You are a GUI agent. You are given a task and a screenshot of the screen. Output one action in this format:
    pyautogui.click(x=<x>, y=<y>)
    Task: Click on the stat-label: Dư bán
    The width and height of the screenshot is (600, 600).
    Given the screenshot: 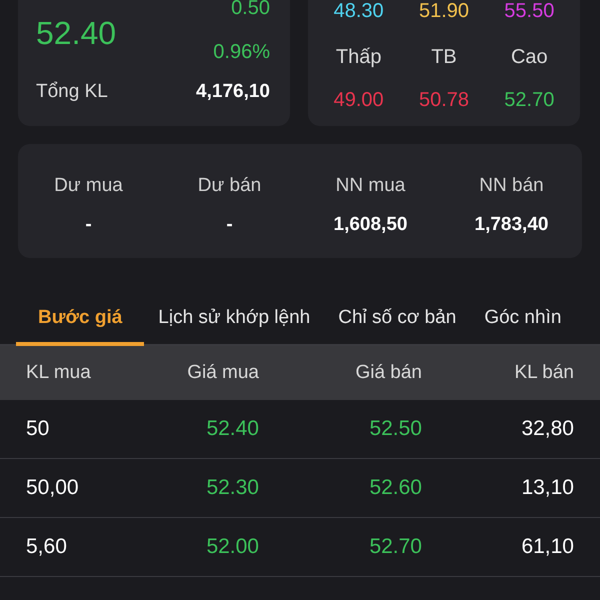 What is the action you would take?
    pyautogui.click(x=230, y=186)
    